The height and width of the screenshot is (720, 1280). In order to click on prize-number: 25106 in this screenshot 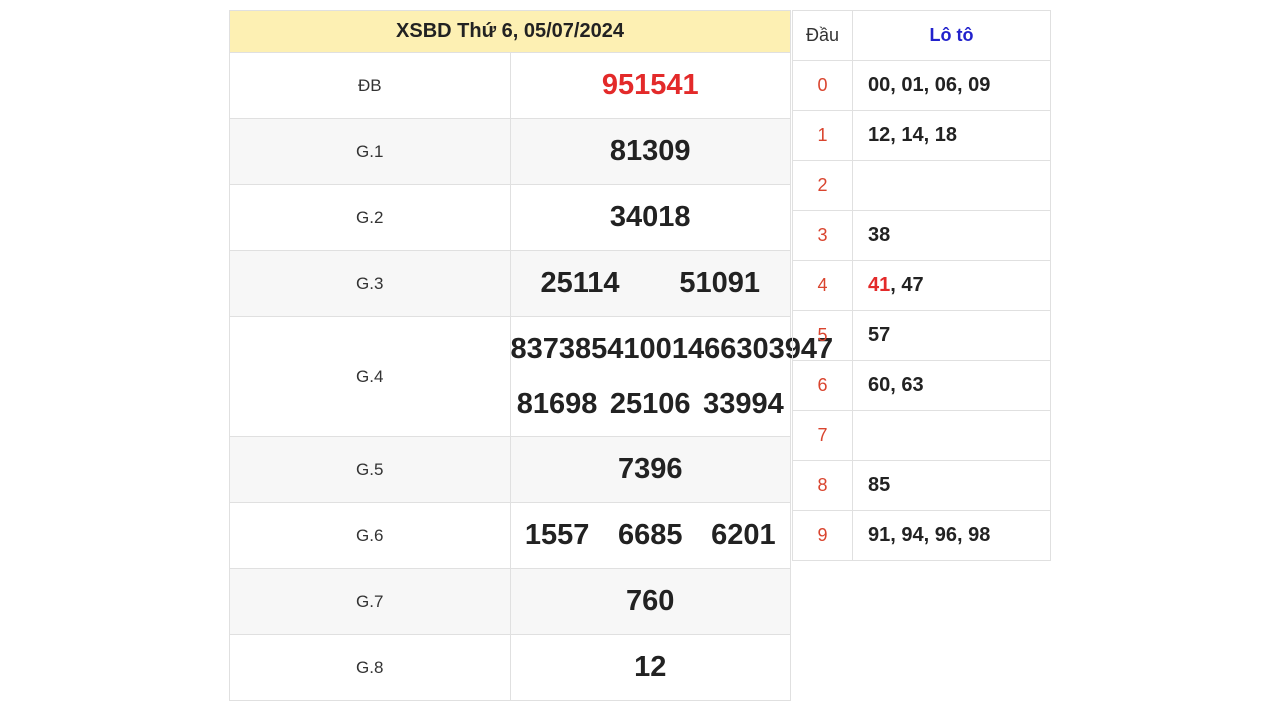, I will do `click(650, 403)`.